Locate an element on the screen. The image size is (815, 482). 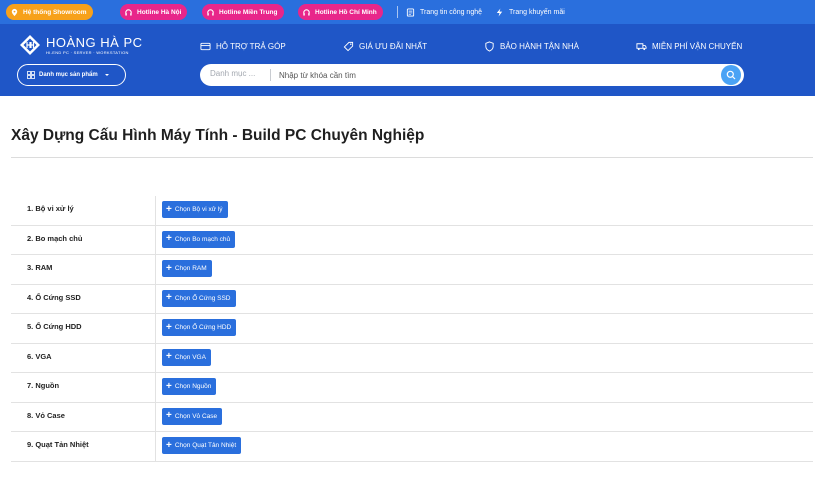
component-label: 6. VGA is located at coordinates (39, 356).